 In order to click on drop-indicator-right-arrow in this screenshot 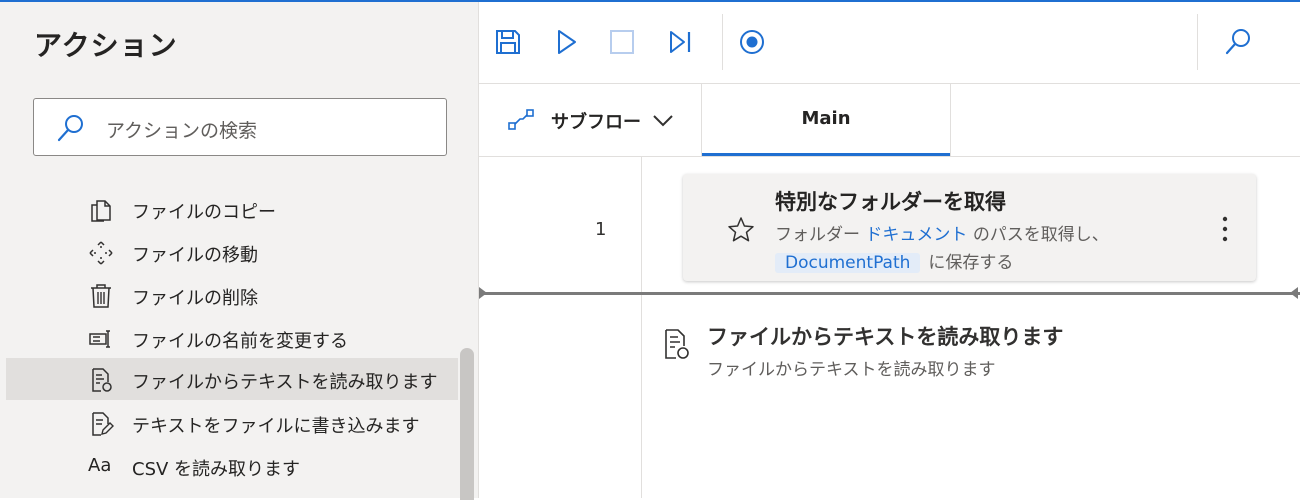, I will do `click(1294, 293)`.